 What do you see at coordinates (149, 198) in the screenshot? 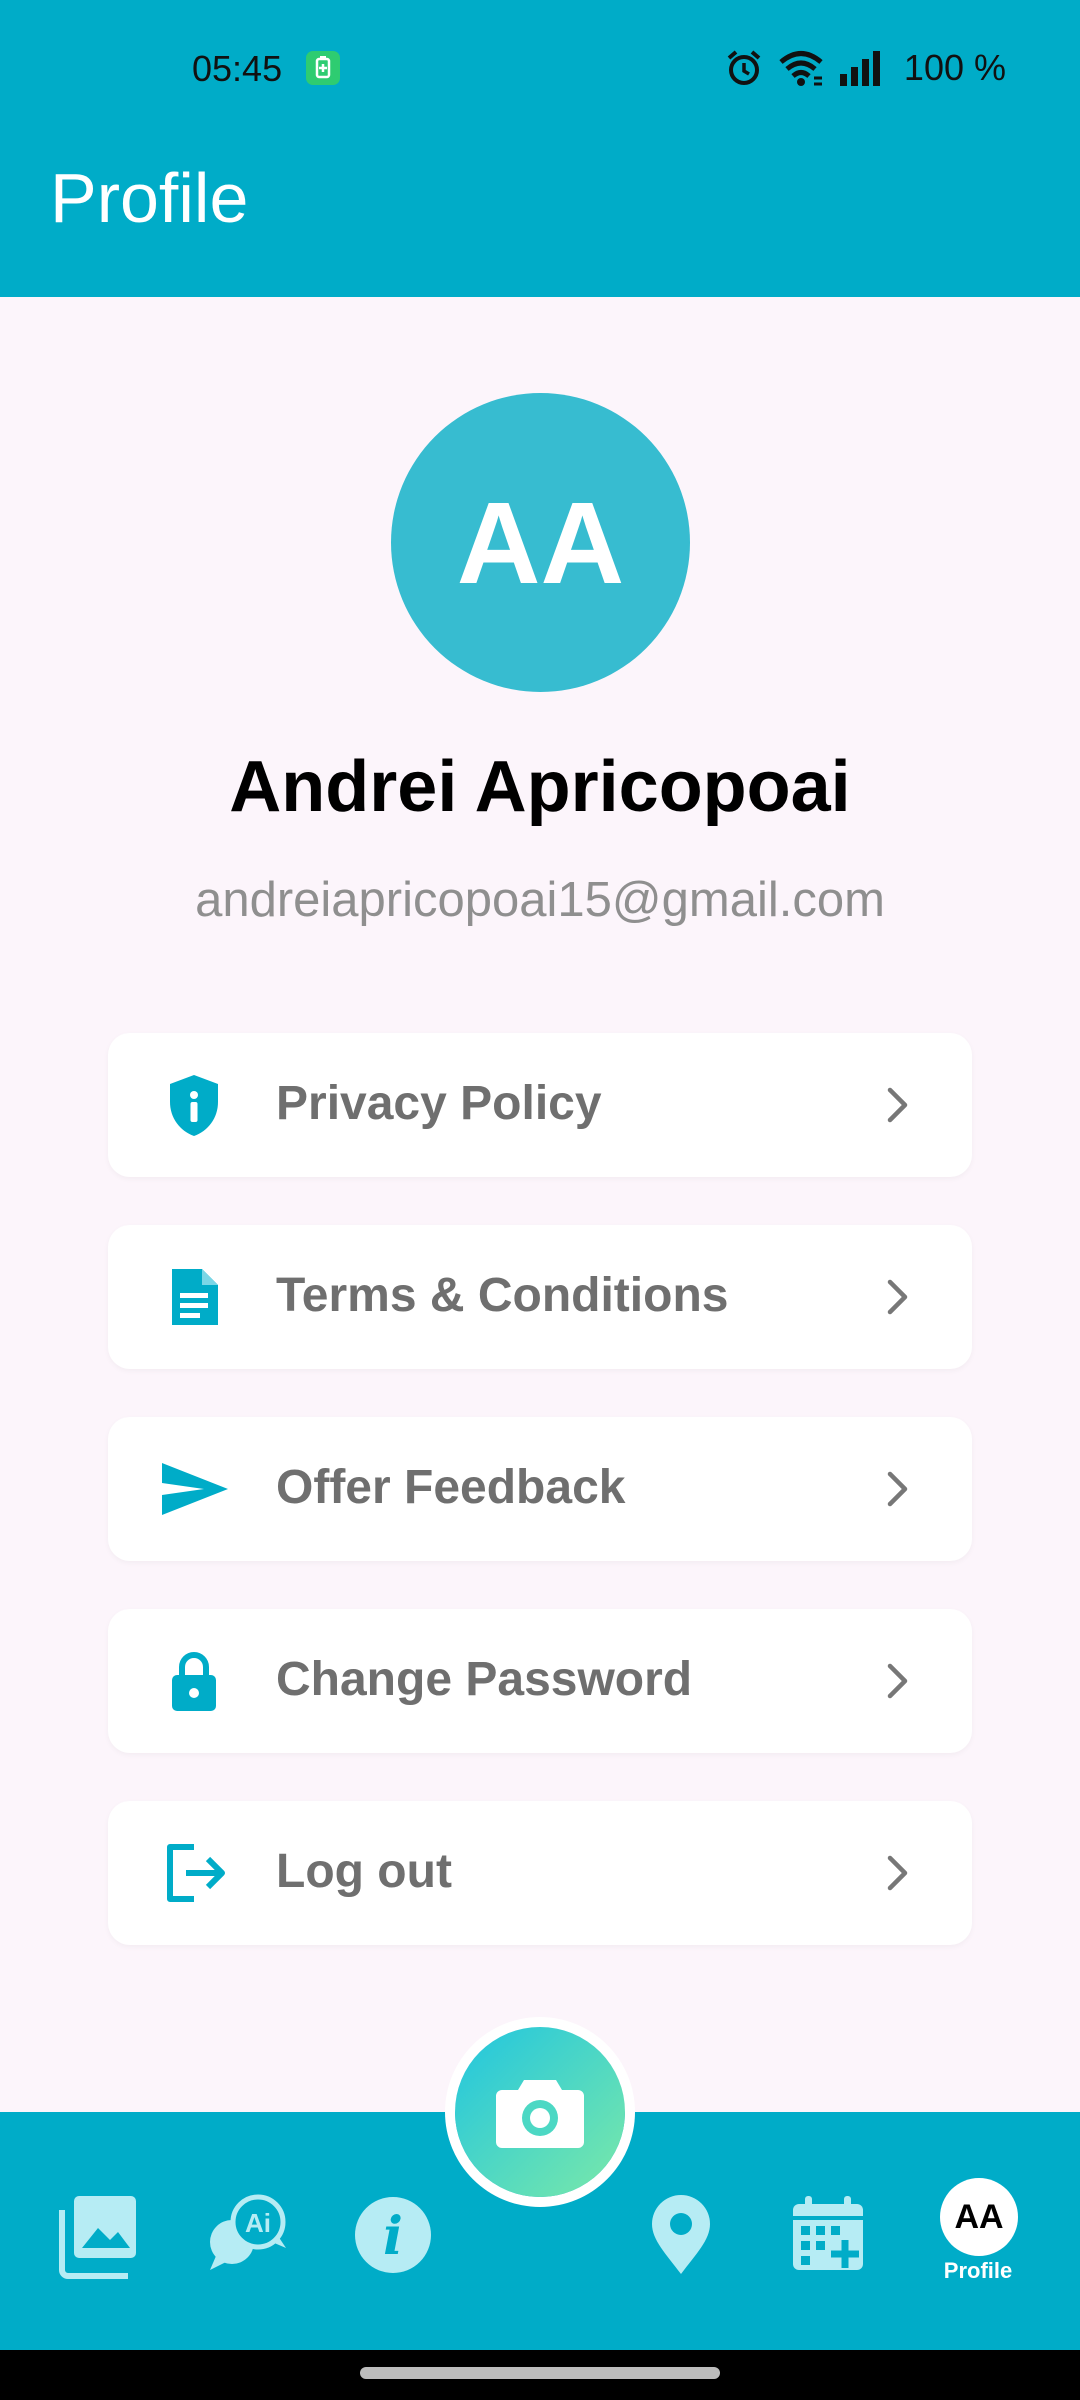
I see `page-title: Profile` at bounding box center [149, 198].